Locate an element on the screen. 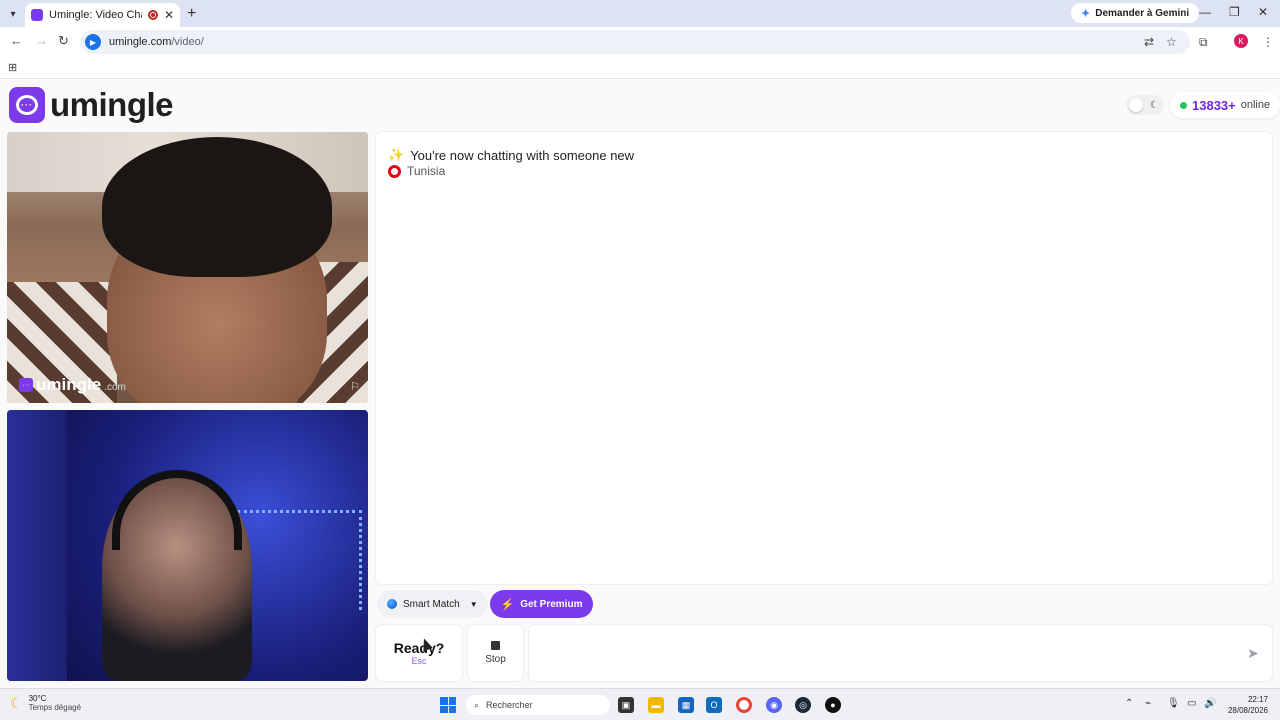 The image size is (1280, 720). report-flag-icon: ⚐ is located at coordinates (355, 386).